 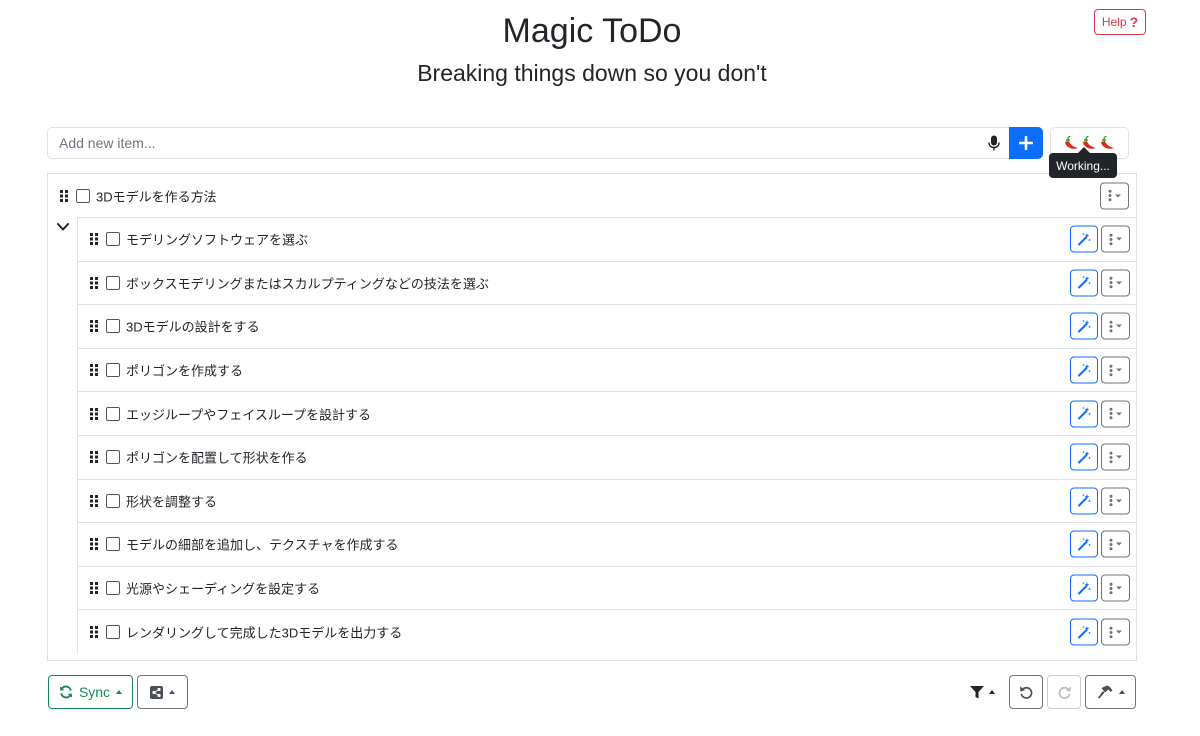 What do you see at coordinates (607, 414) in the screenshot?
I see `task-row: エッジループやフェイスループを設計する` at bounding box center [607, 414].